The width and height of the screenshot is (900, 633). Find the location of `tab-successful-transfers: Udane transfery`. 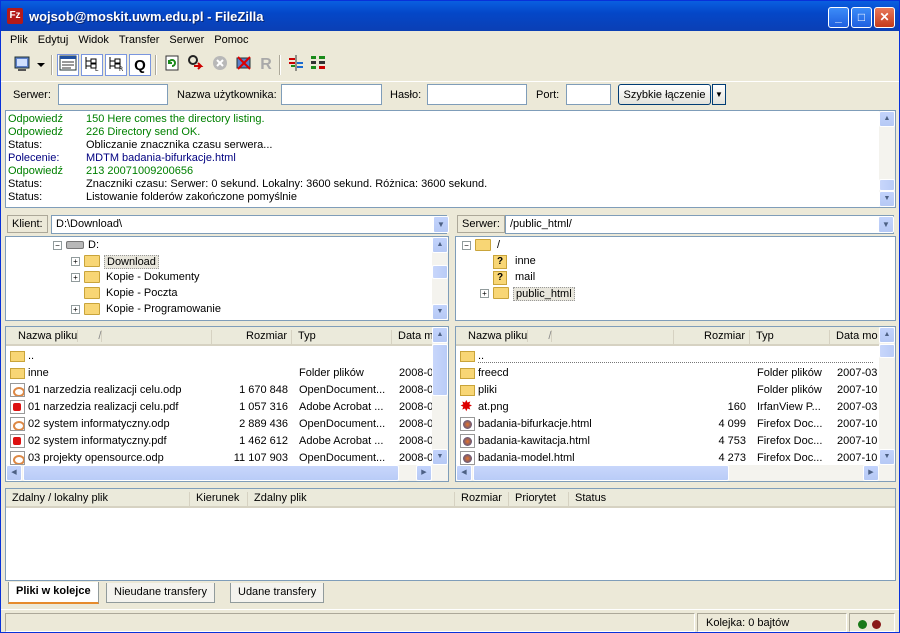

tab-successful-transfers: Udane transfery is located at coordinates (277, 593).